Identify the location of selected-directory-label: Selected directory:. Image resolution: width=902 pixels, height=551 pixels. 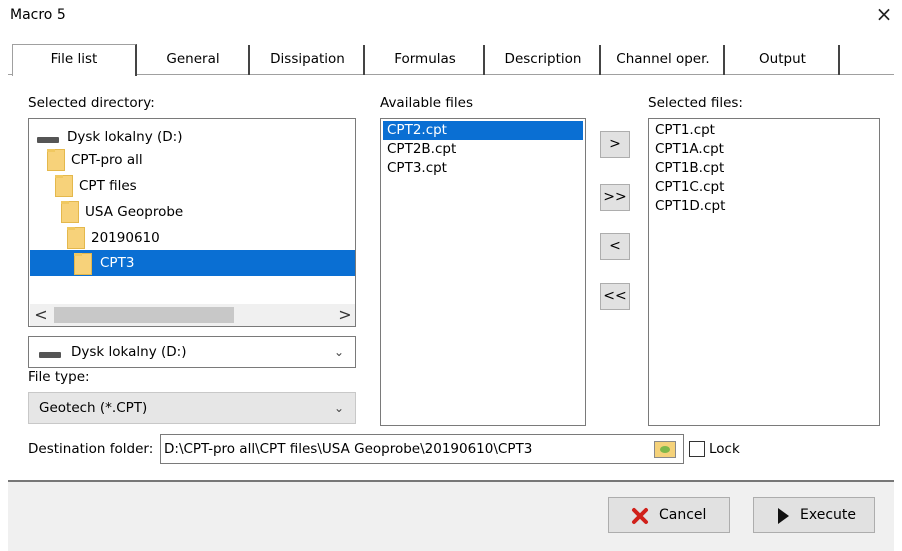
(91, 103).